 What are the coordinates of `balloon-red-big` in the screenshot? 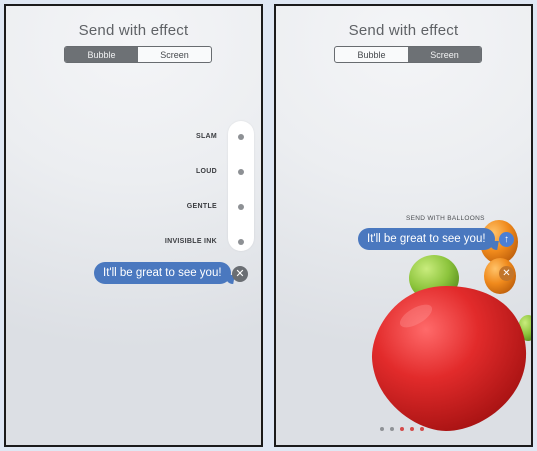 It's located at (449, 358).